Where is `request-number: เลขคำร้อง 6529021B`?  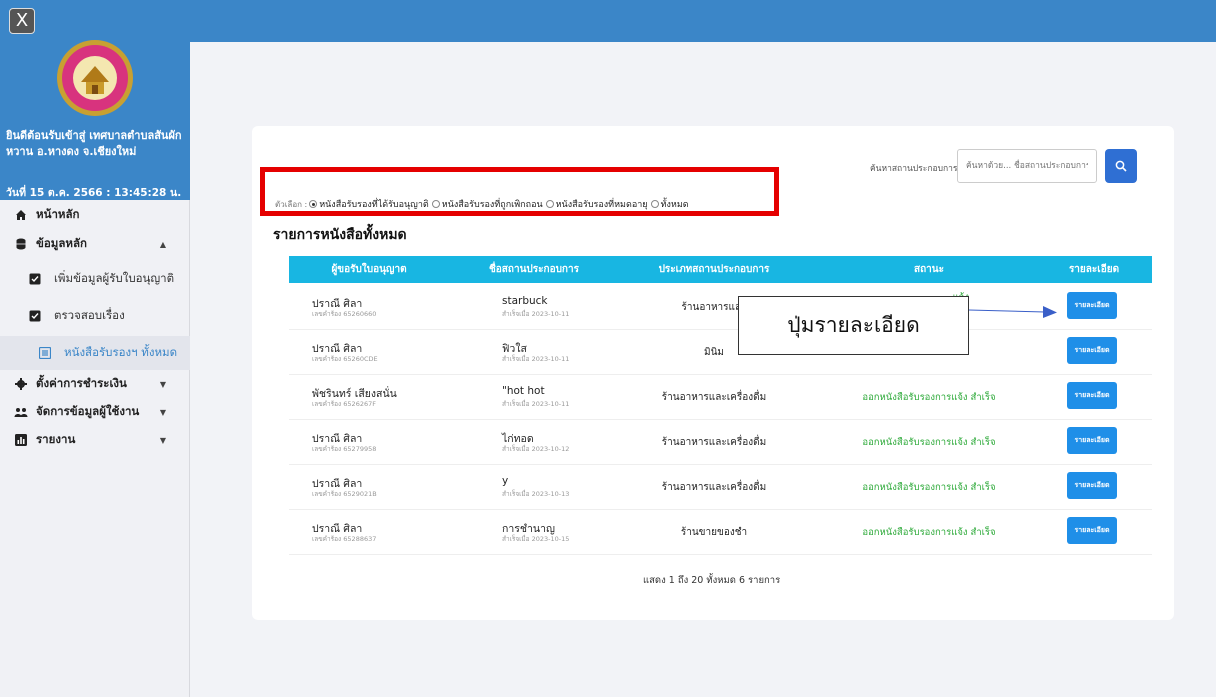 request-number: เลขคำร้อง 6529021B is located at coordinates (344, 494).